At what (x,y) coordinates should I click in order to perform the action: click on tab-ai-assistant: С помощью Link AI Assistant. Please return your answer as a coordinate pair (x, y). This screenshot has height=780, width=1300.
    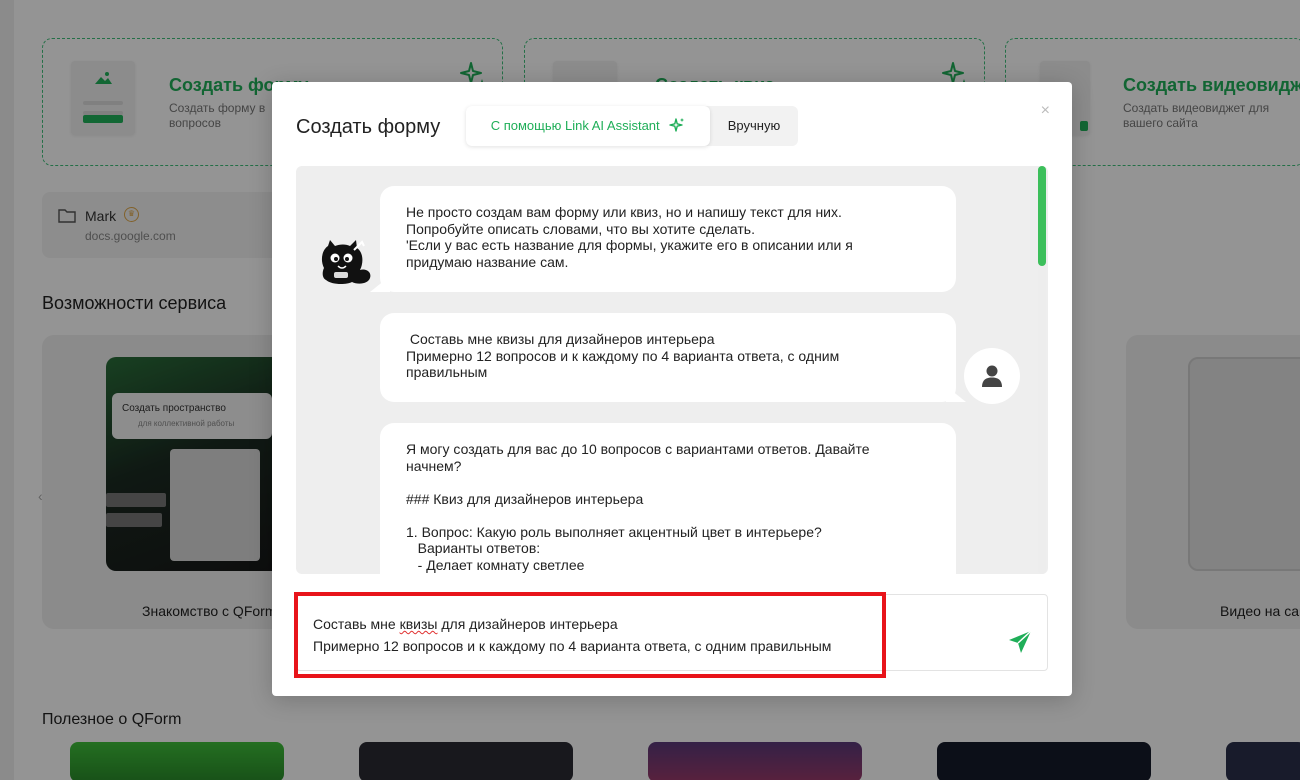
    Looking at the image, I should click on (588, 126).